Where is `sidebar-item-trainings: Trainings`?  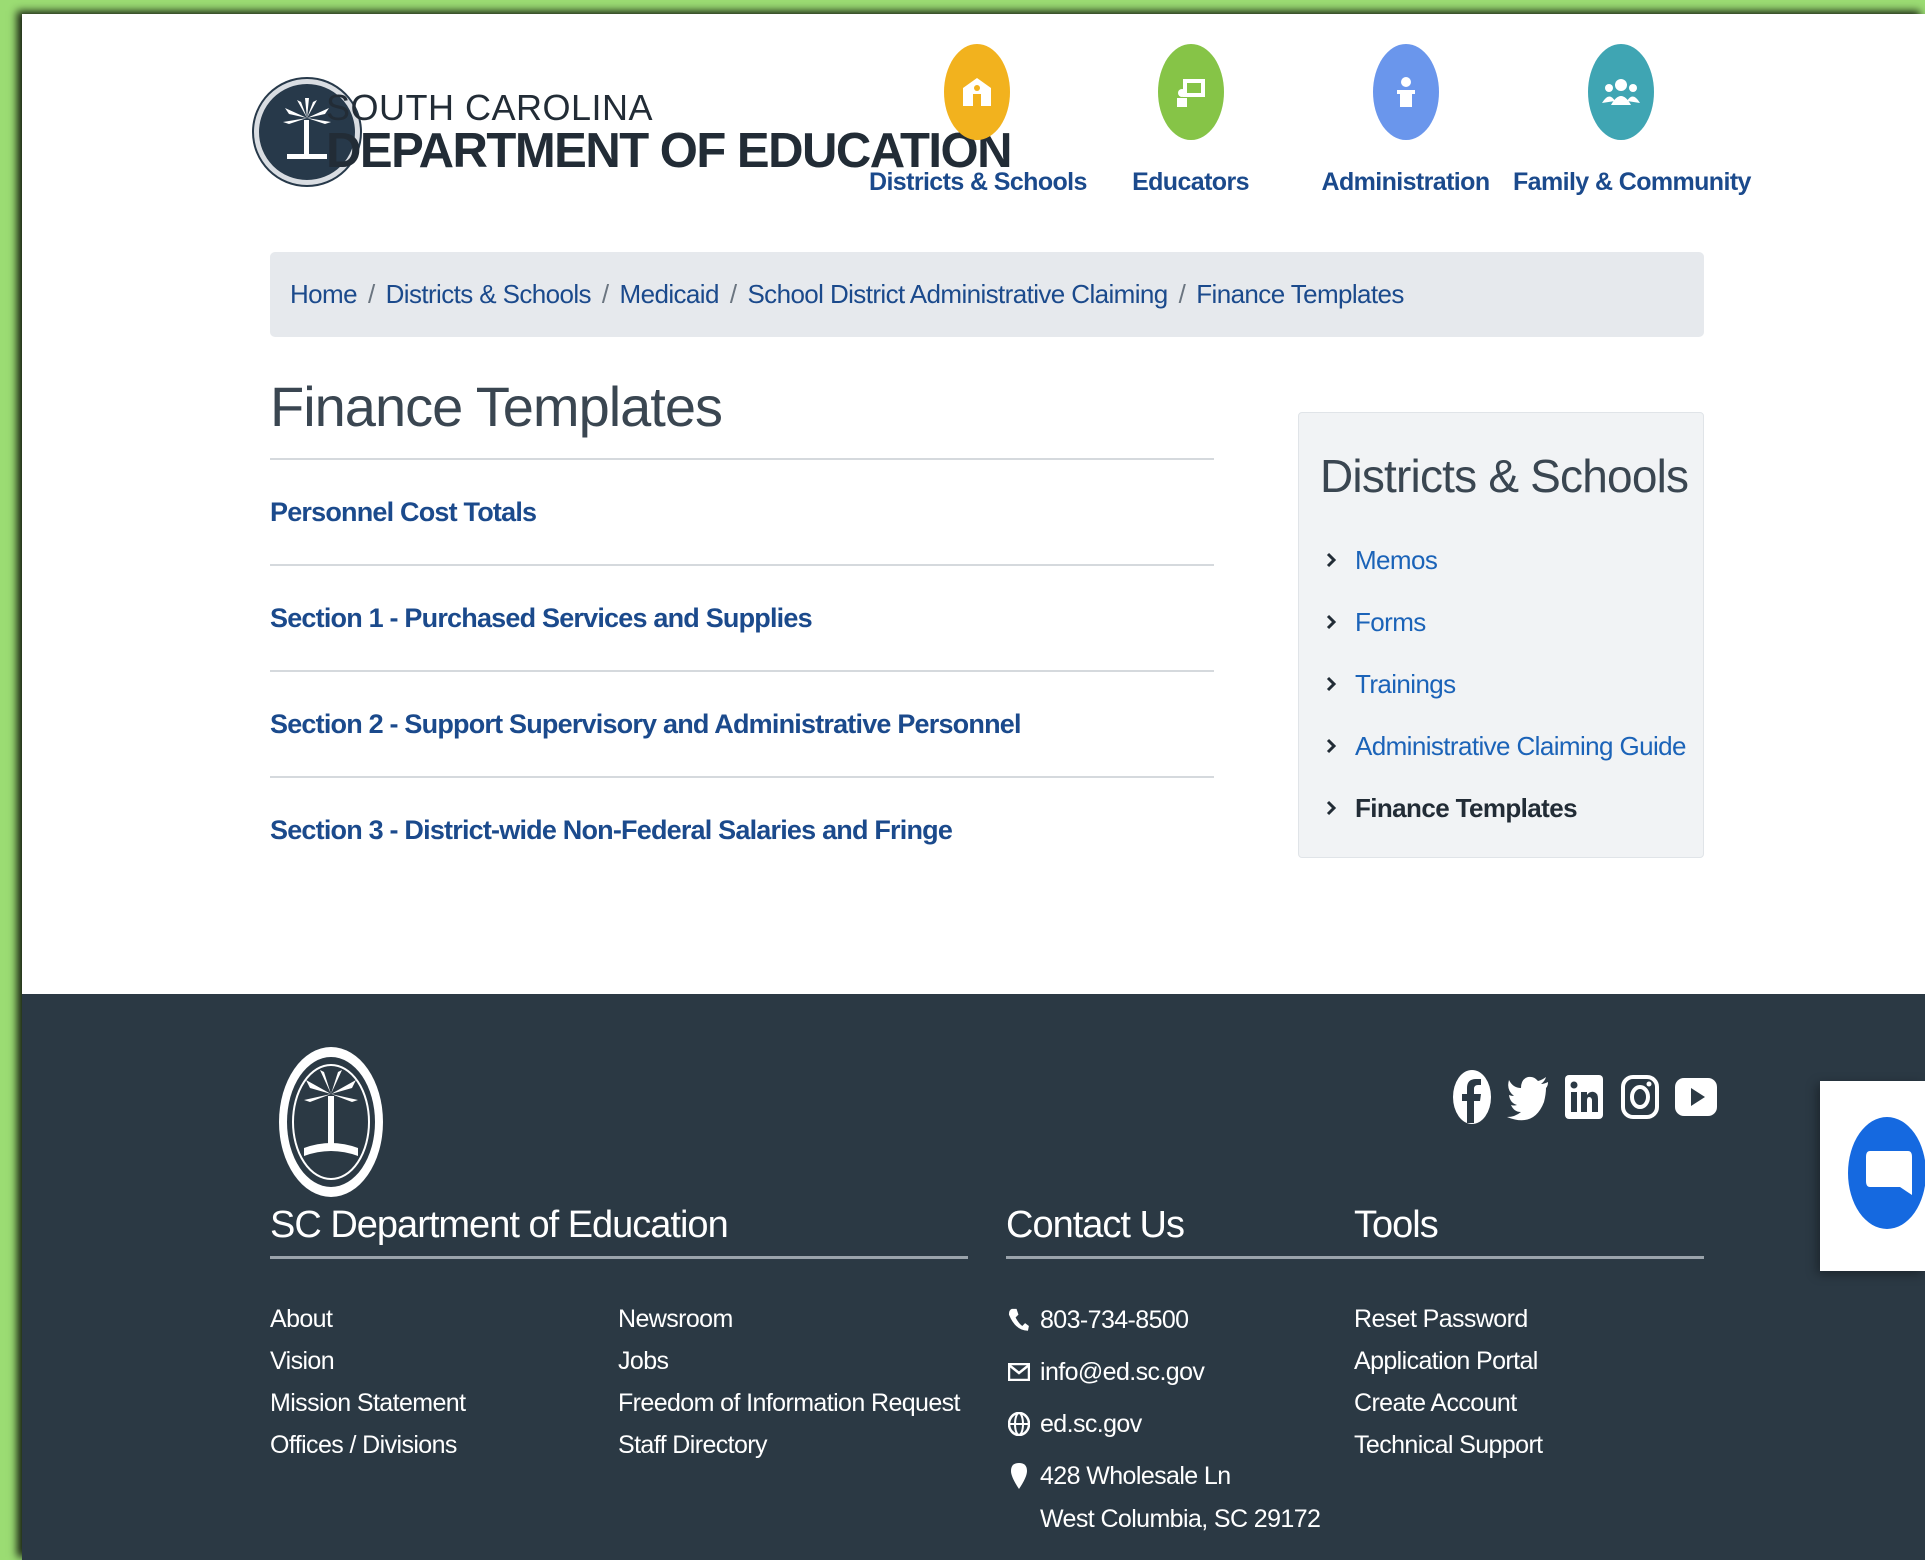 sidebar-item-trainings: Trainings is located at coordinates (1505, 684).